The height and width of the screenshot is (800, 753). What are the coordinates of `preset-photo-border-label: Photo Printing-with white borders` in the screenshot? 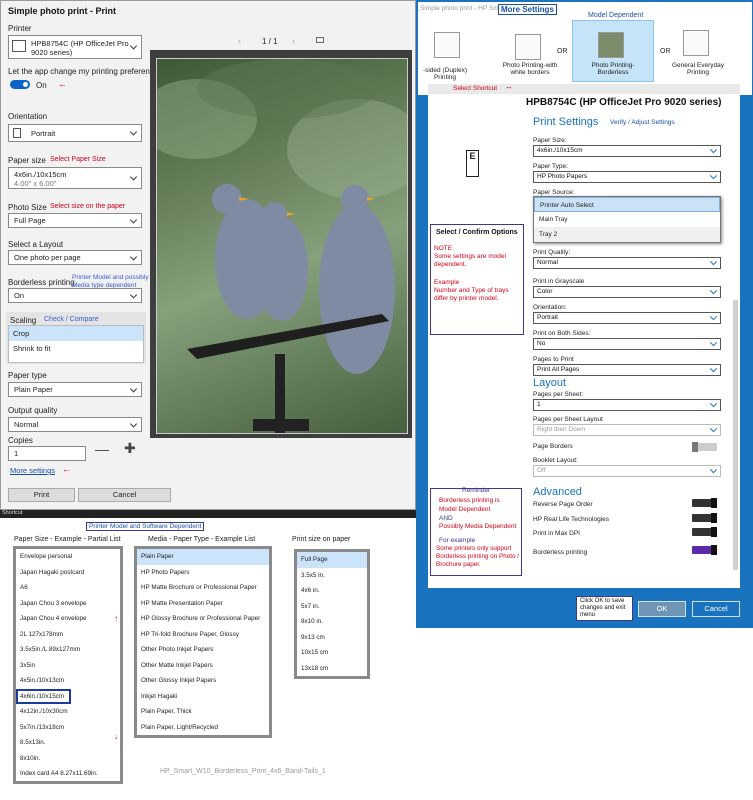 It's located at (530, 69).